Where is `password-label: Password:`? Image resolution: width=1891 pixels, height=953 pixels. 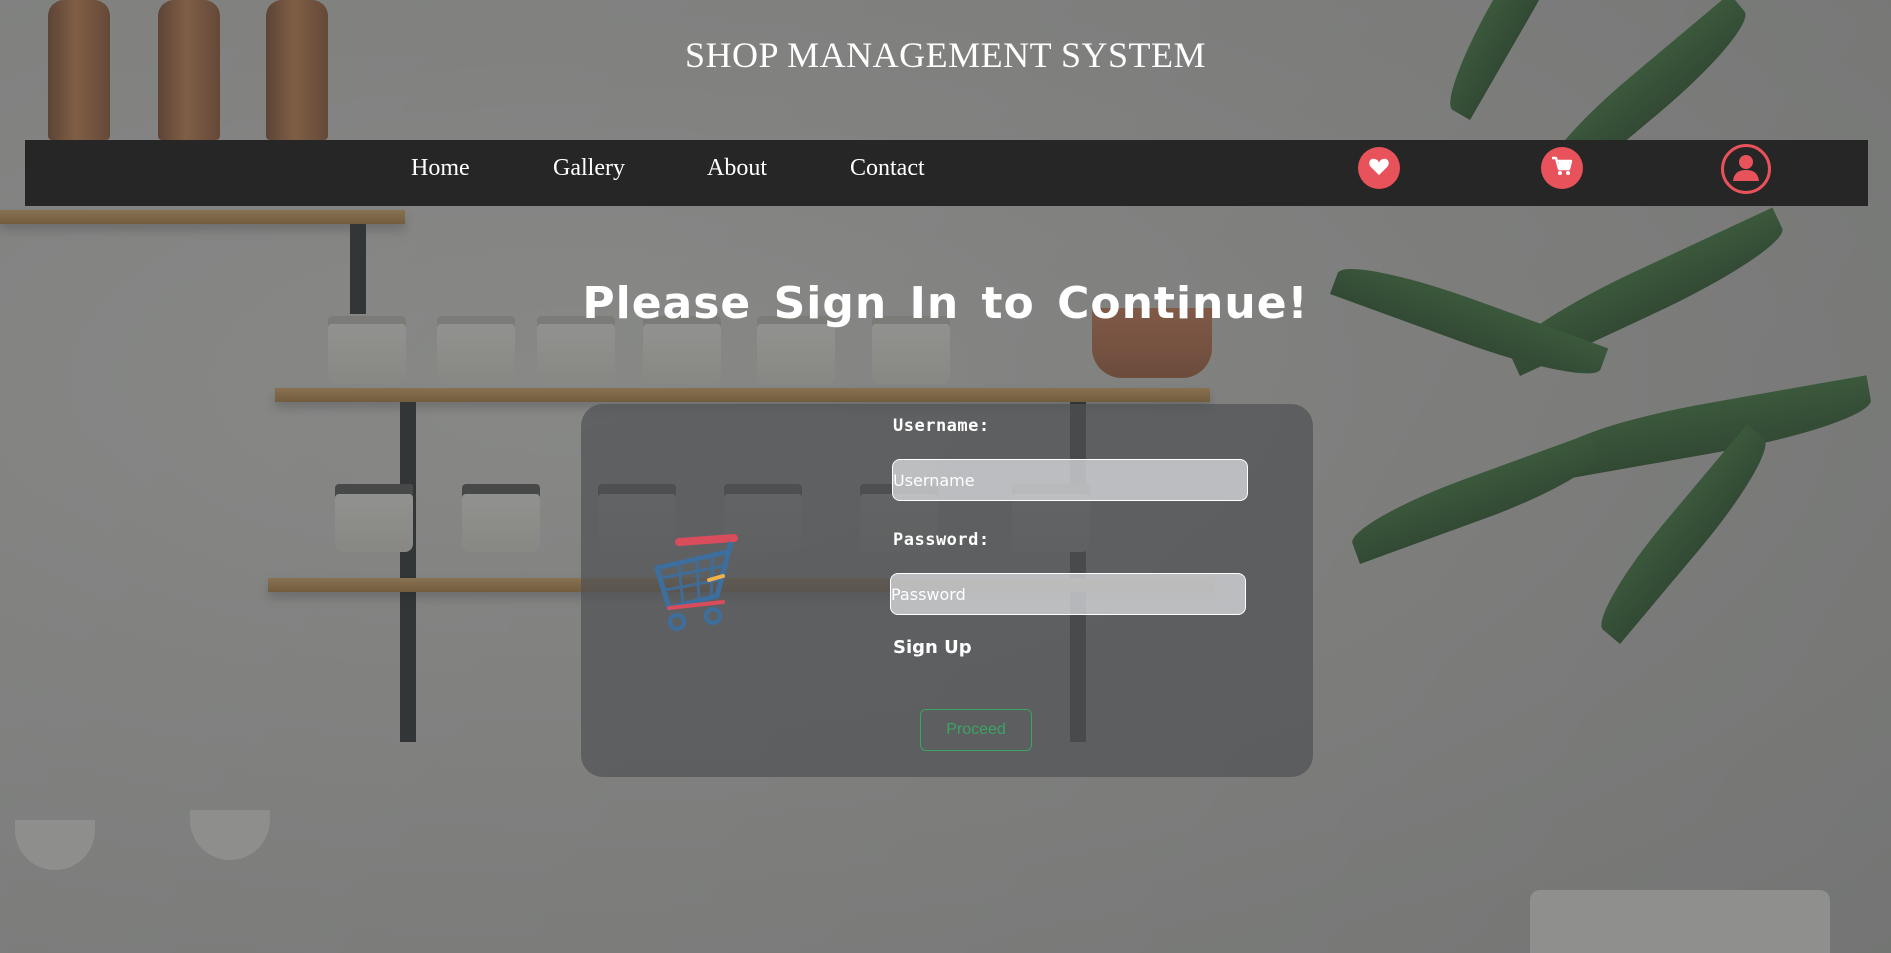
password-label: Password: is located at coordinates (941, 540).